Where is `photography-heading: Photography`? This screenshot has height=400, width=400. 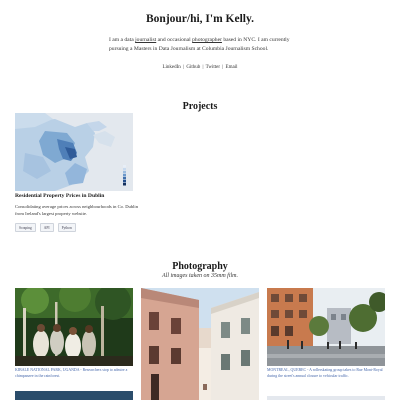 photography-heading: Photography is located at coordinates (200, 266).